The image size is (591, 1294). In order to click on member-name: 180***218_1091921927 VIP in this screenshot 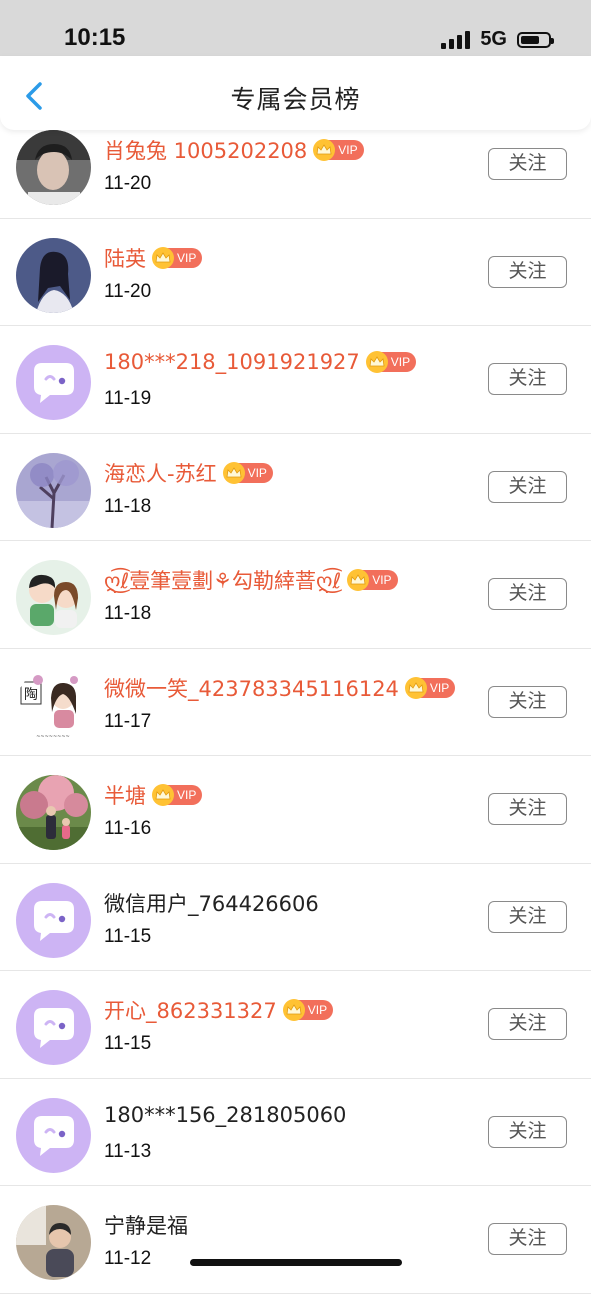, I will do `click(260, 362)`.